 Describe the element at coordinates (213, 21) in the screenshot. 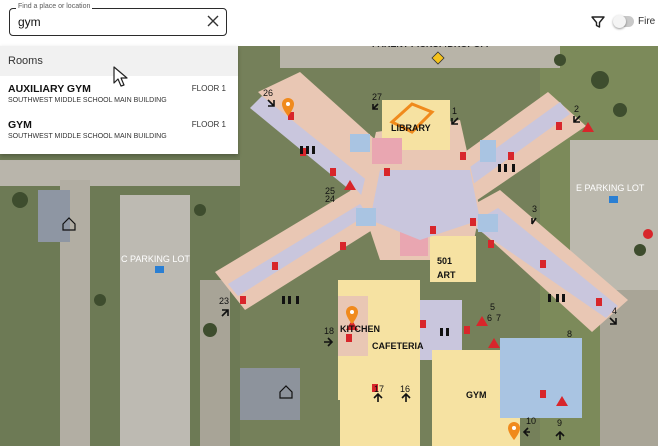

I see `close-icon` at that location.